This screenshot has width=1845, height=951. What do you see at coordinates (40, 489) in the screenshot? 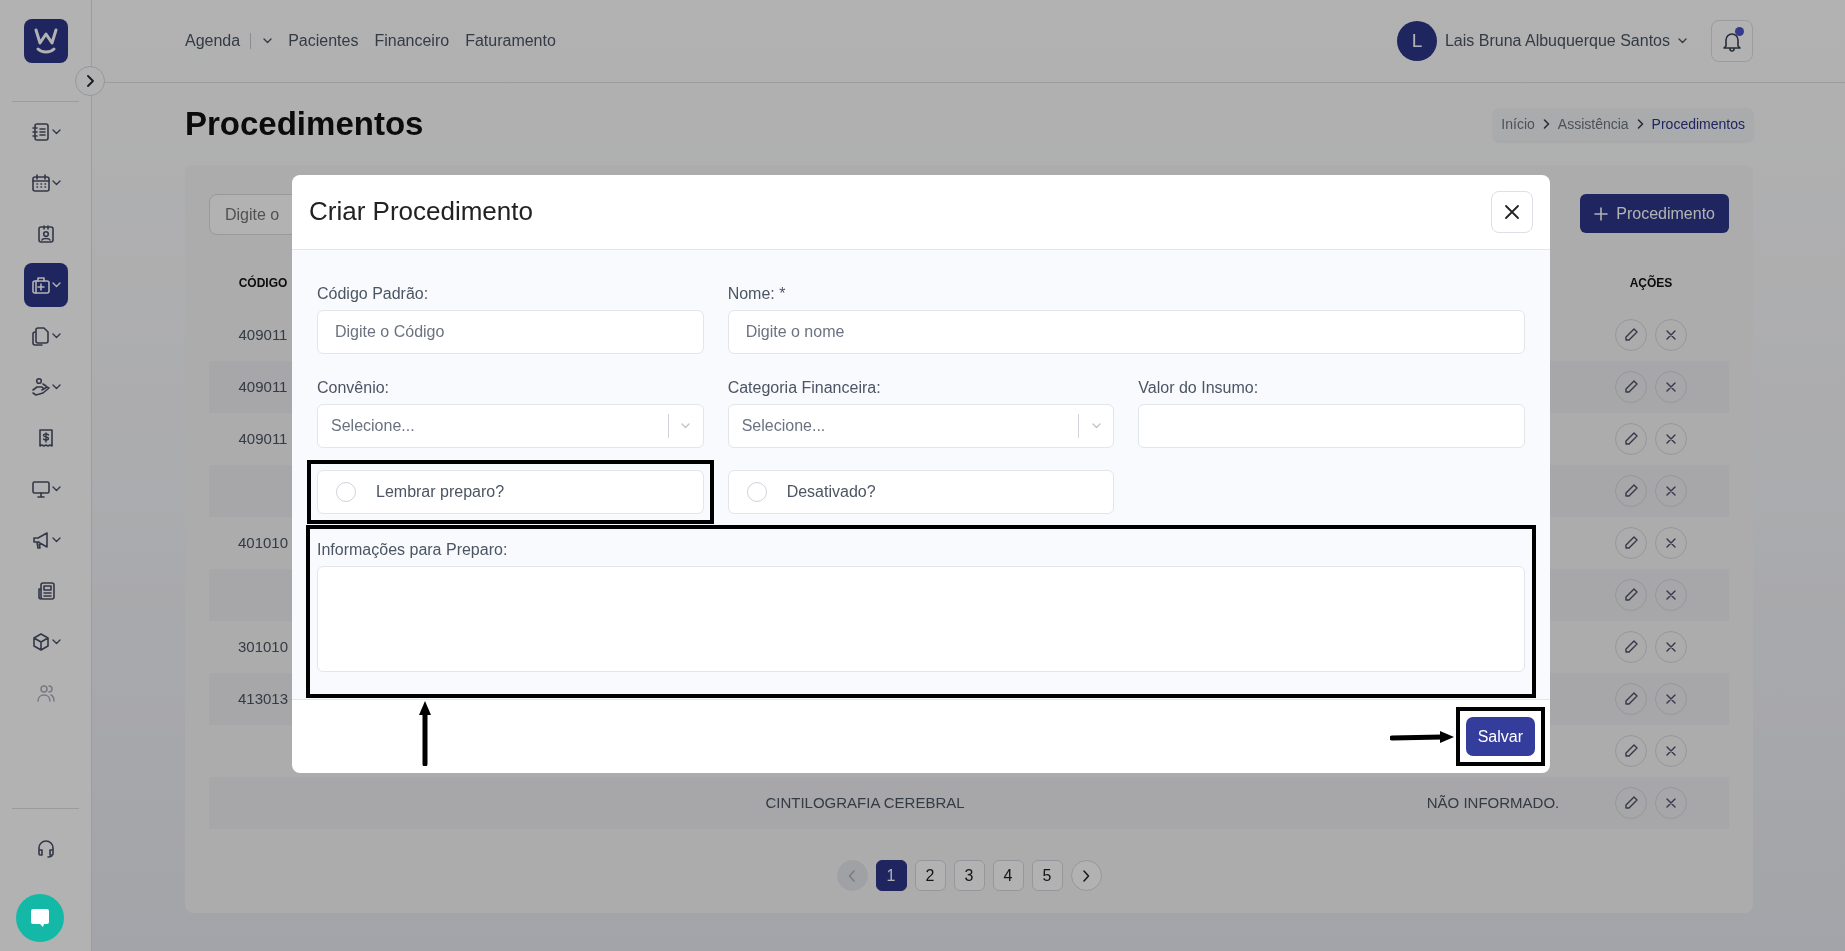
I see `monitor-icon` at bounding box center [40, 489].